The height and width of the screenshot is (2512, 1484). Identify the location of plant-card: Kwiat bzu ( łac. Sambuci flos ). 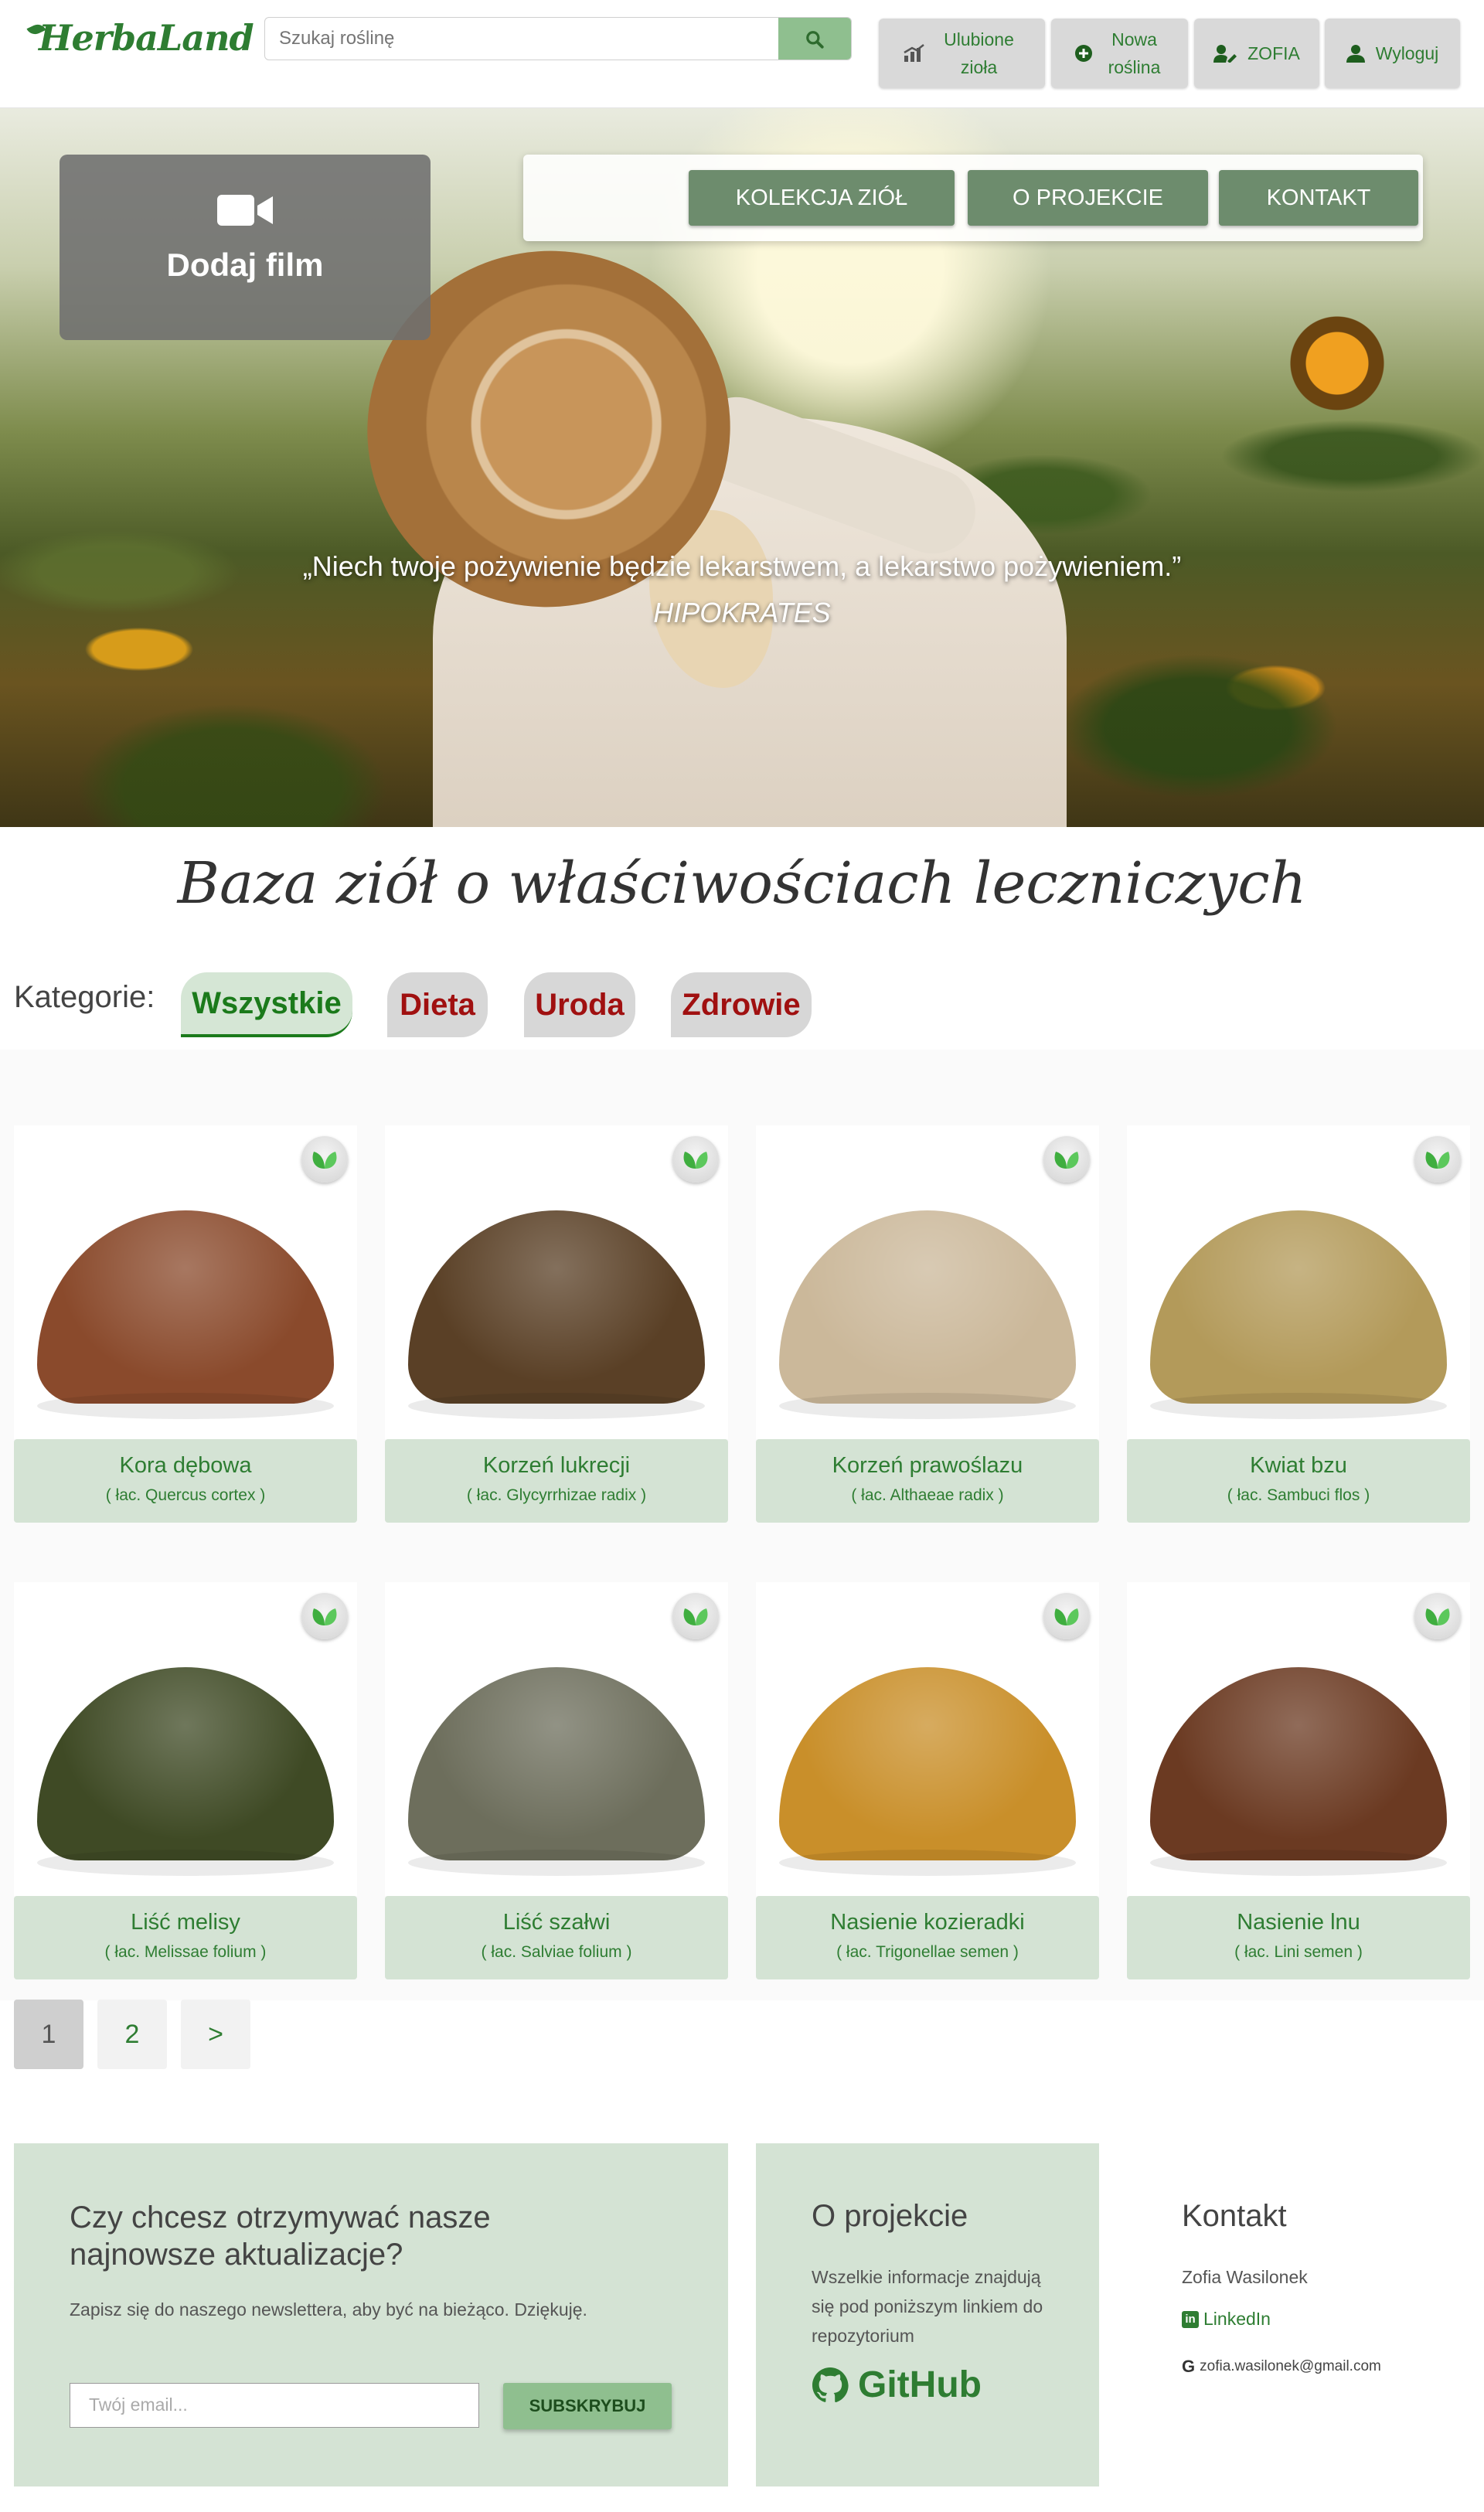
(1298, 1324).